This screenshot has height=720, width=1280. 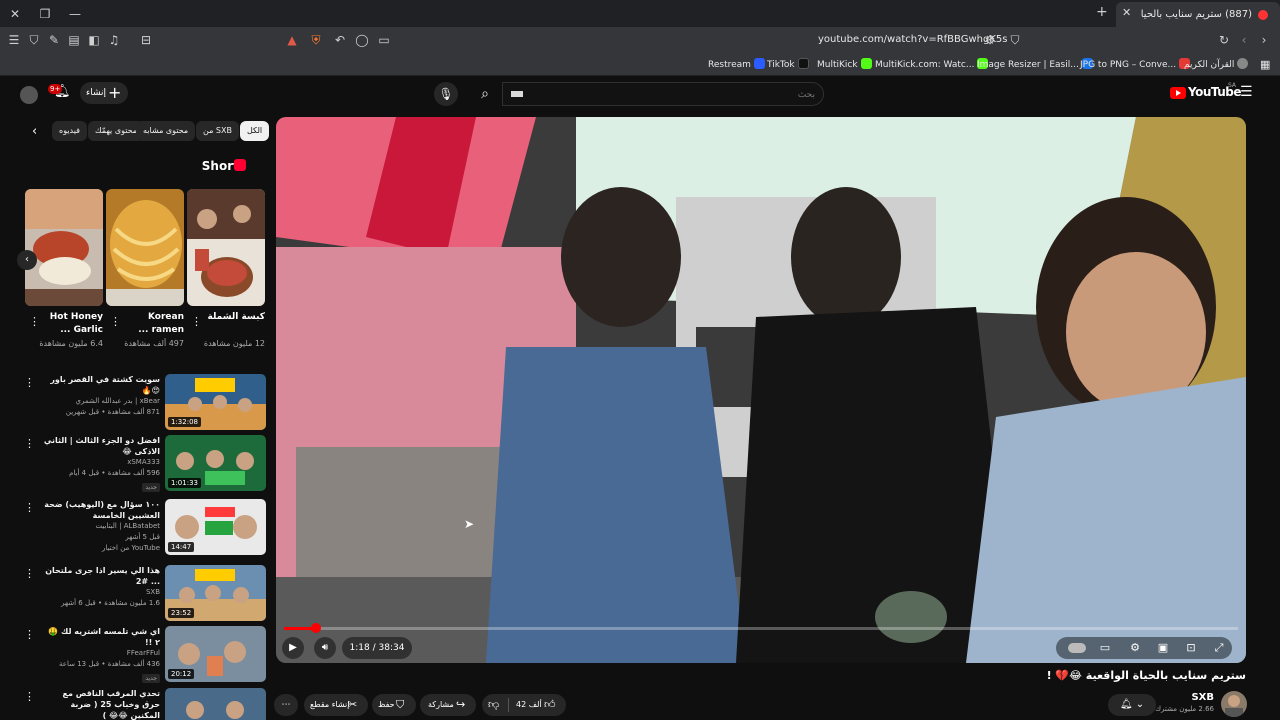 I want to click on channel-name: SXB, so click(x=1182, y=697).